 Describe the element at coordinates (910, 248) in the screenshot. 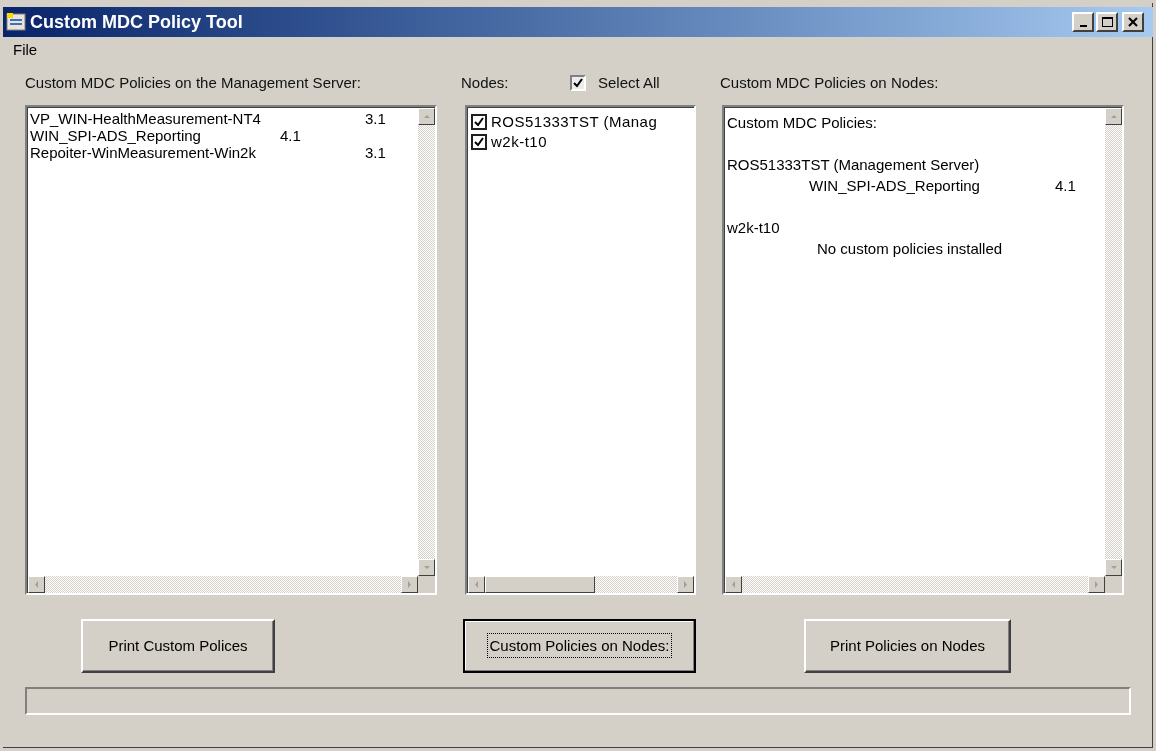

I see `status-message: No custom policies installed` at that location.